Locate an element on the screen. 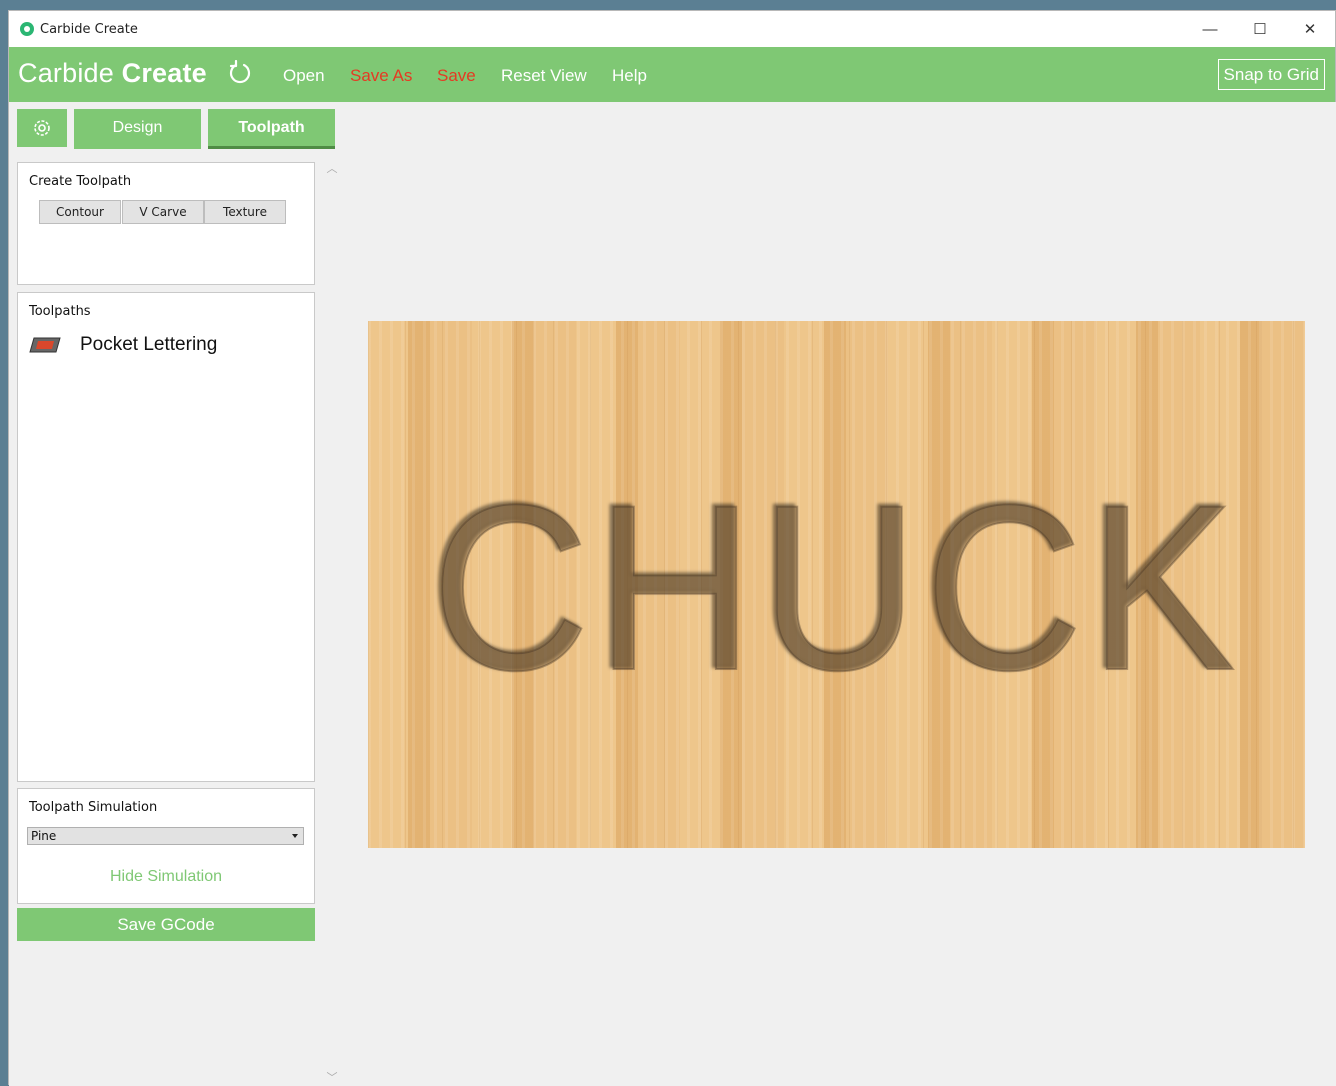  toolpaths-panel: Toolpaths Pocket Lettering is located at coordinates (166, 537).